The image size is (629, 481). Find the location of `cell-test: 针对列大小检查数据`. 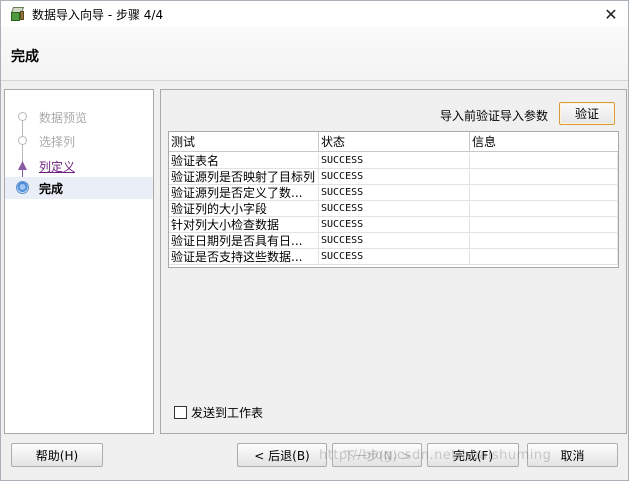

cell-test: 针对列大小检查数据 is located at coordinates (244, 224).